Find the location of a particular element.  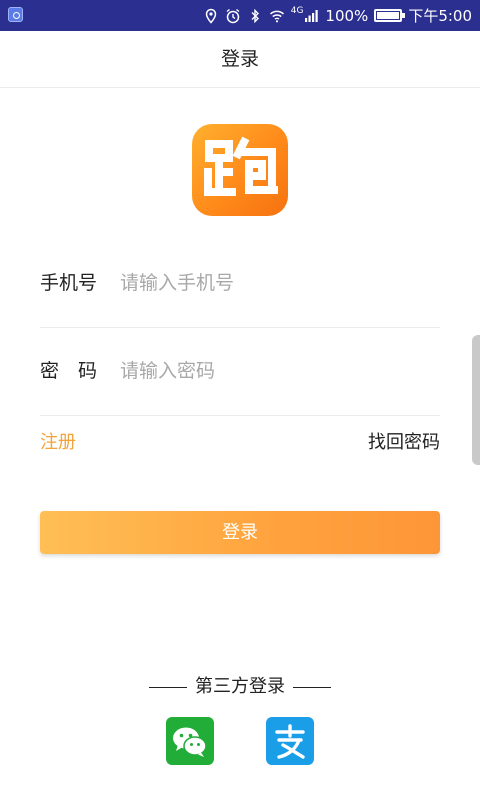

wechat-login-button is located at coordinates (190, 741).